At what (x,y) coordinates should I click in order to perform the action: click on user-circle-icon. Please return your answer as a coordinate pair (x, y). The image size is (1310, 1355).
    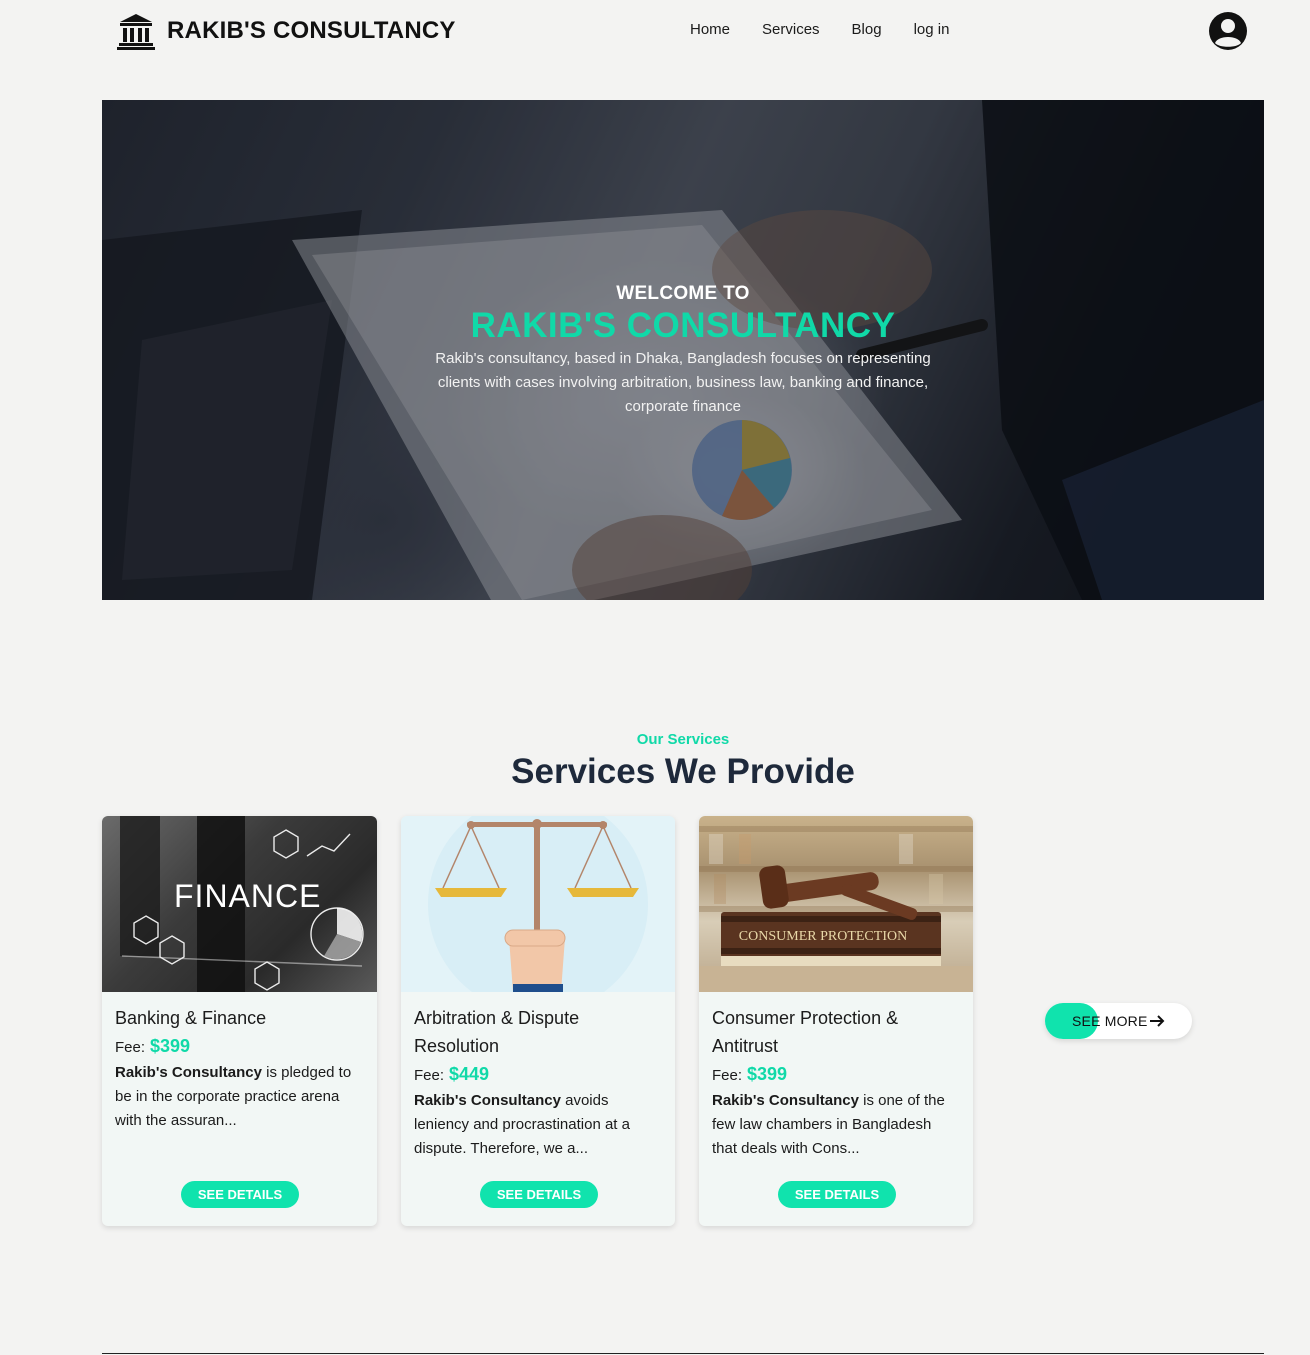
    Looking at the image, I should click on (1228, 31).